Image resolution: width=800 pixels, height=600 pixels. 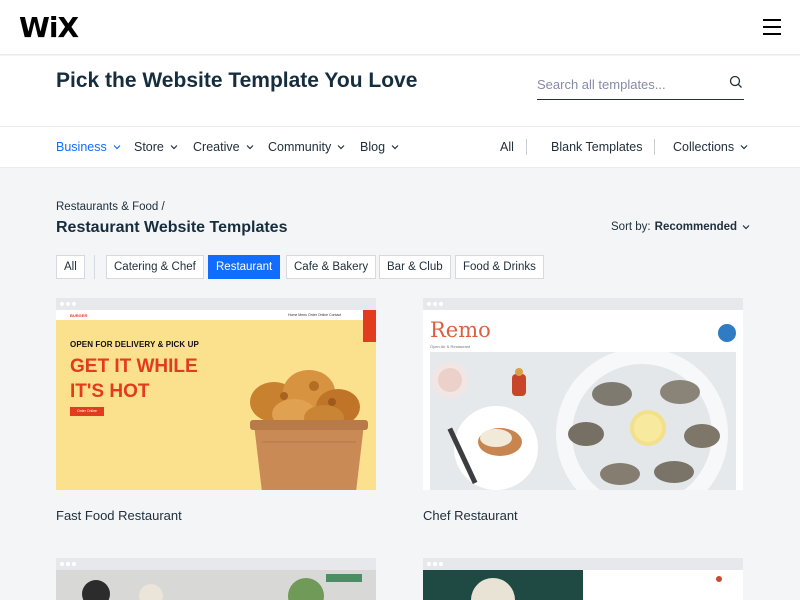 I want to click on sort-value: Recommended, so click(x=696, y=227).